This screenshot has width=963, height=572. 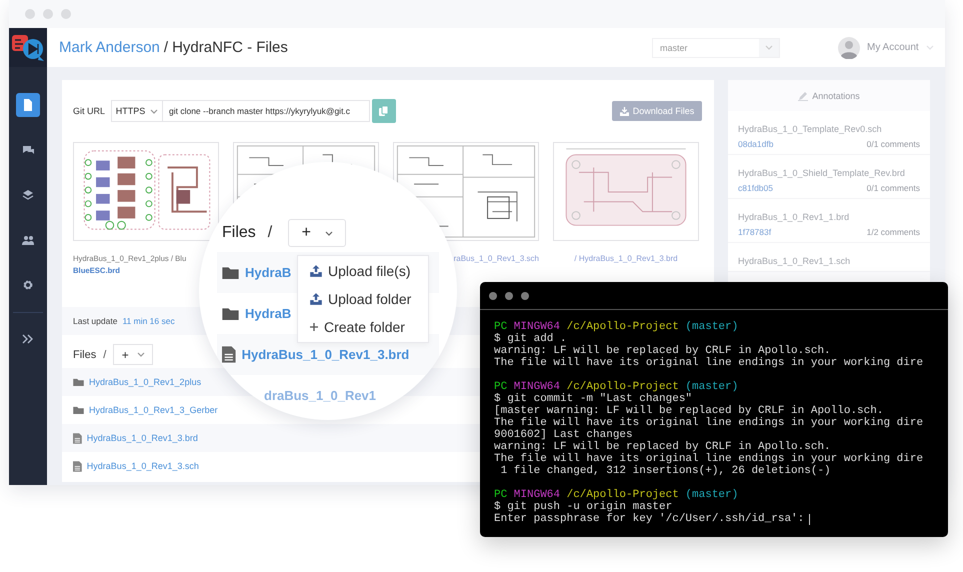 What do you see at coordinates (495, 259) in the screenshot?
I see `file-path: raBus_1_0_Rev1_3.sch` at bounding box center [495, 259].